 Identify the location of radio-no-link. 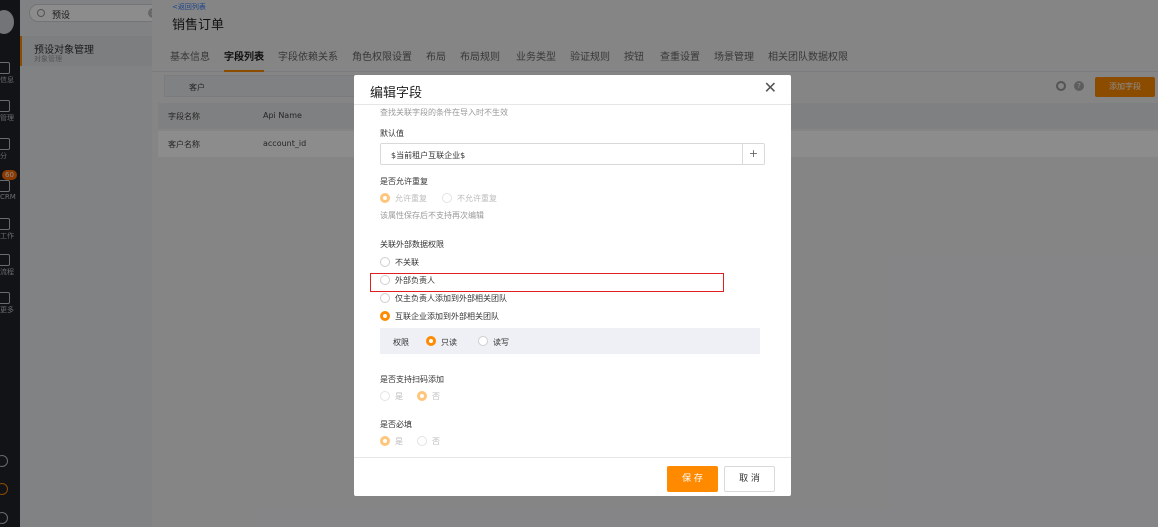
(385, 262).